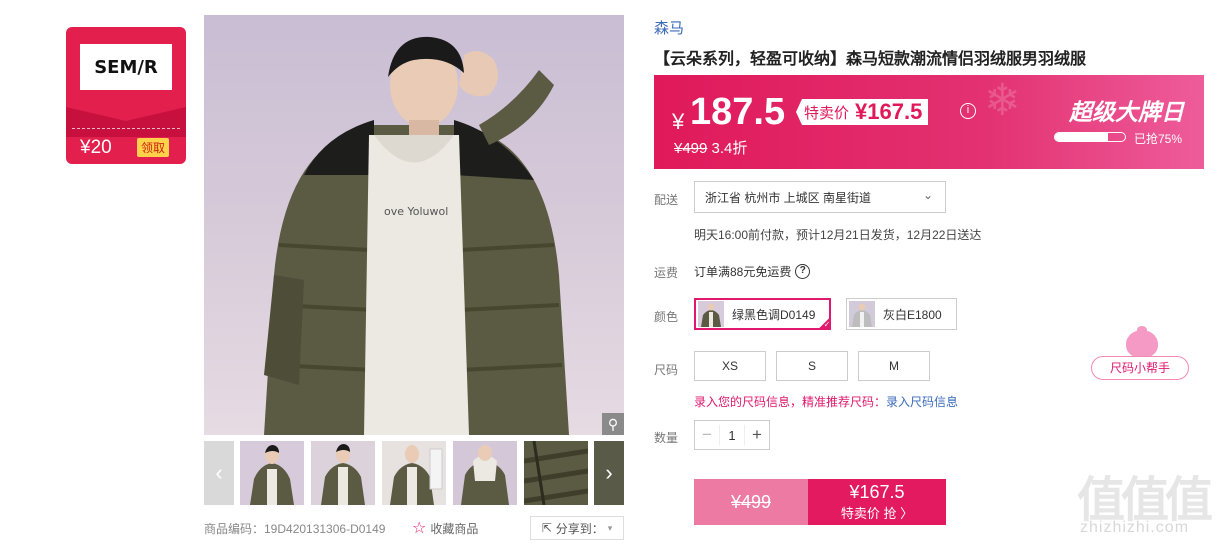 This screenshot has width=1226, height=544. I want to click on favorite-label: 收藏商品, so click(454, 528).